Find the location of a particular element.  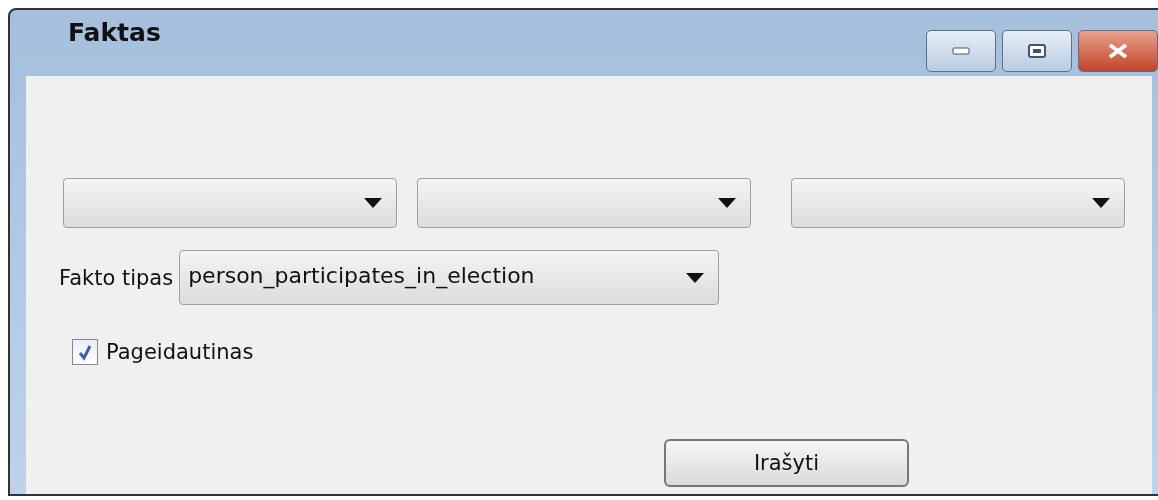

close-icon is located at coordinates (1118, 51).